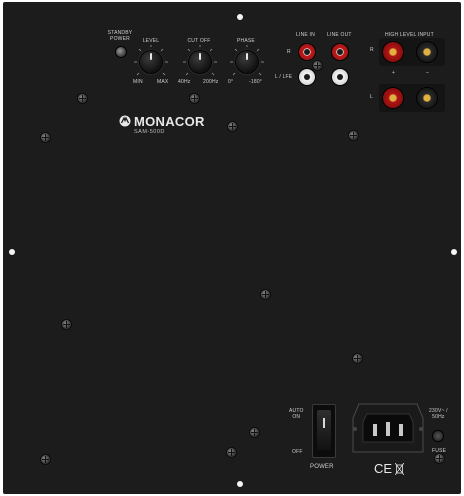 The image size is (464, 496). I want to click on mains-voltage-label: 230V~ / 50Hz, so click(438, 414).